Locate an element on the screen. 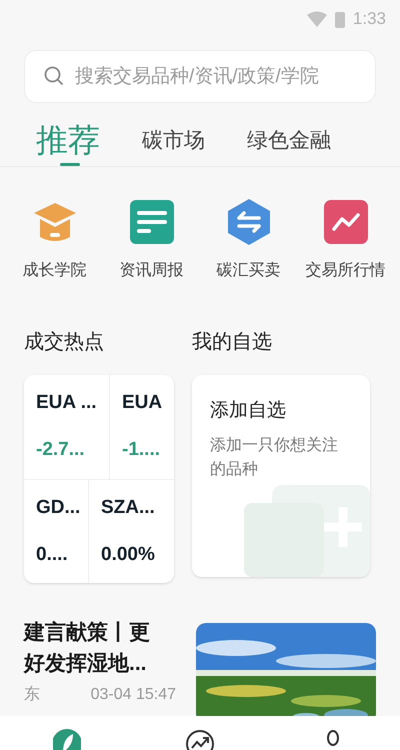 This screenshot has height=750, width=400. section-title: 我的自选 is located at coordinates (232, 342).